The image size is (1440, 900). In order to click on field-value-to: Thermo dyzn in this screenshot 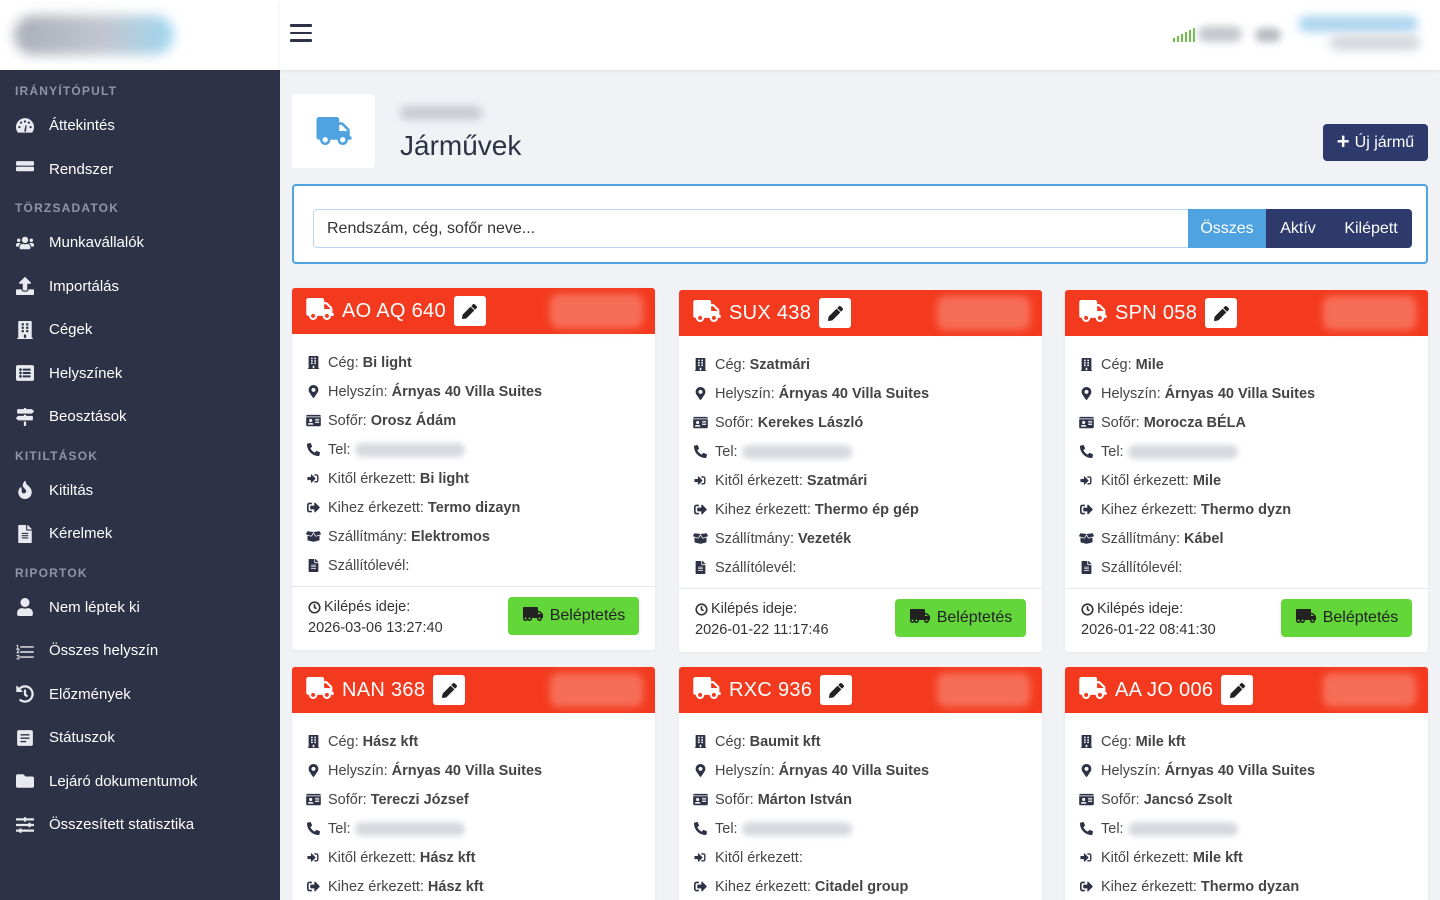, I will do `click(1246, 509)`.